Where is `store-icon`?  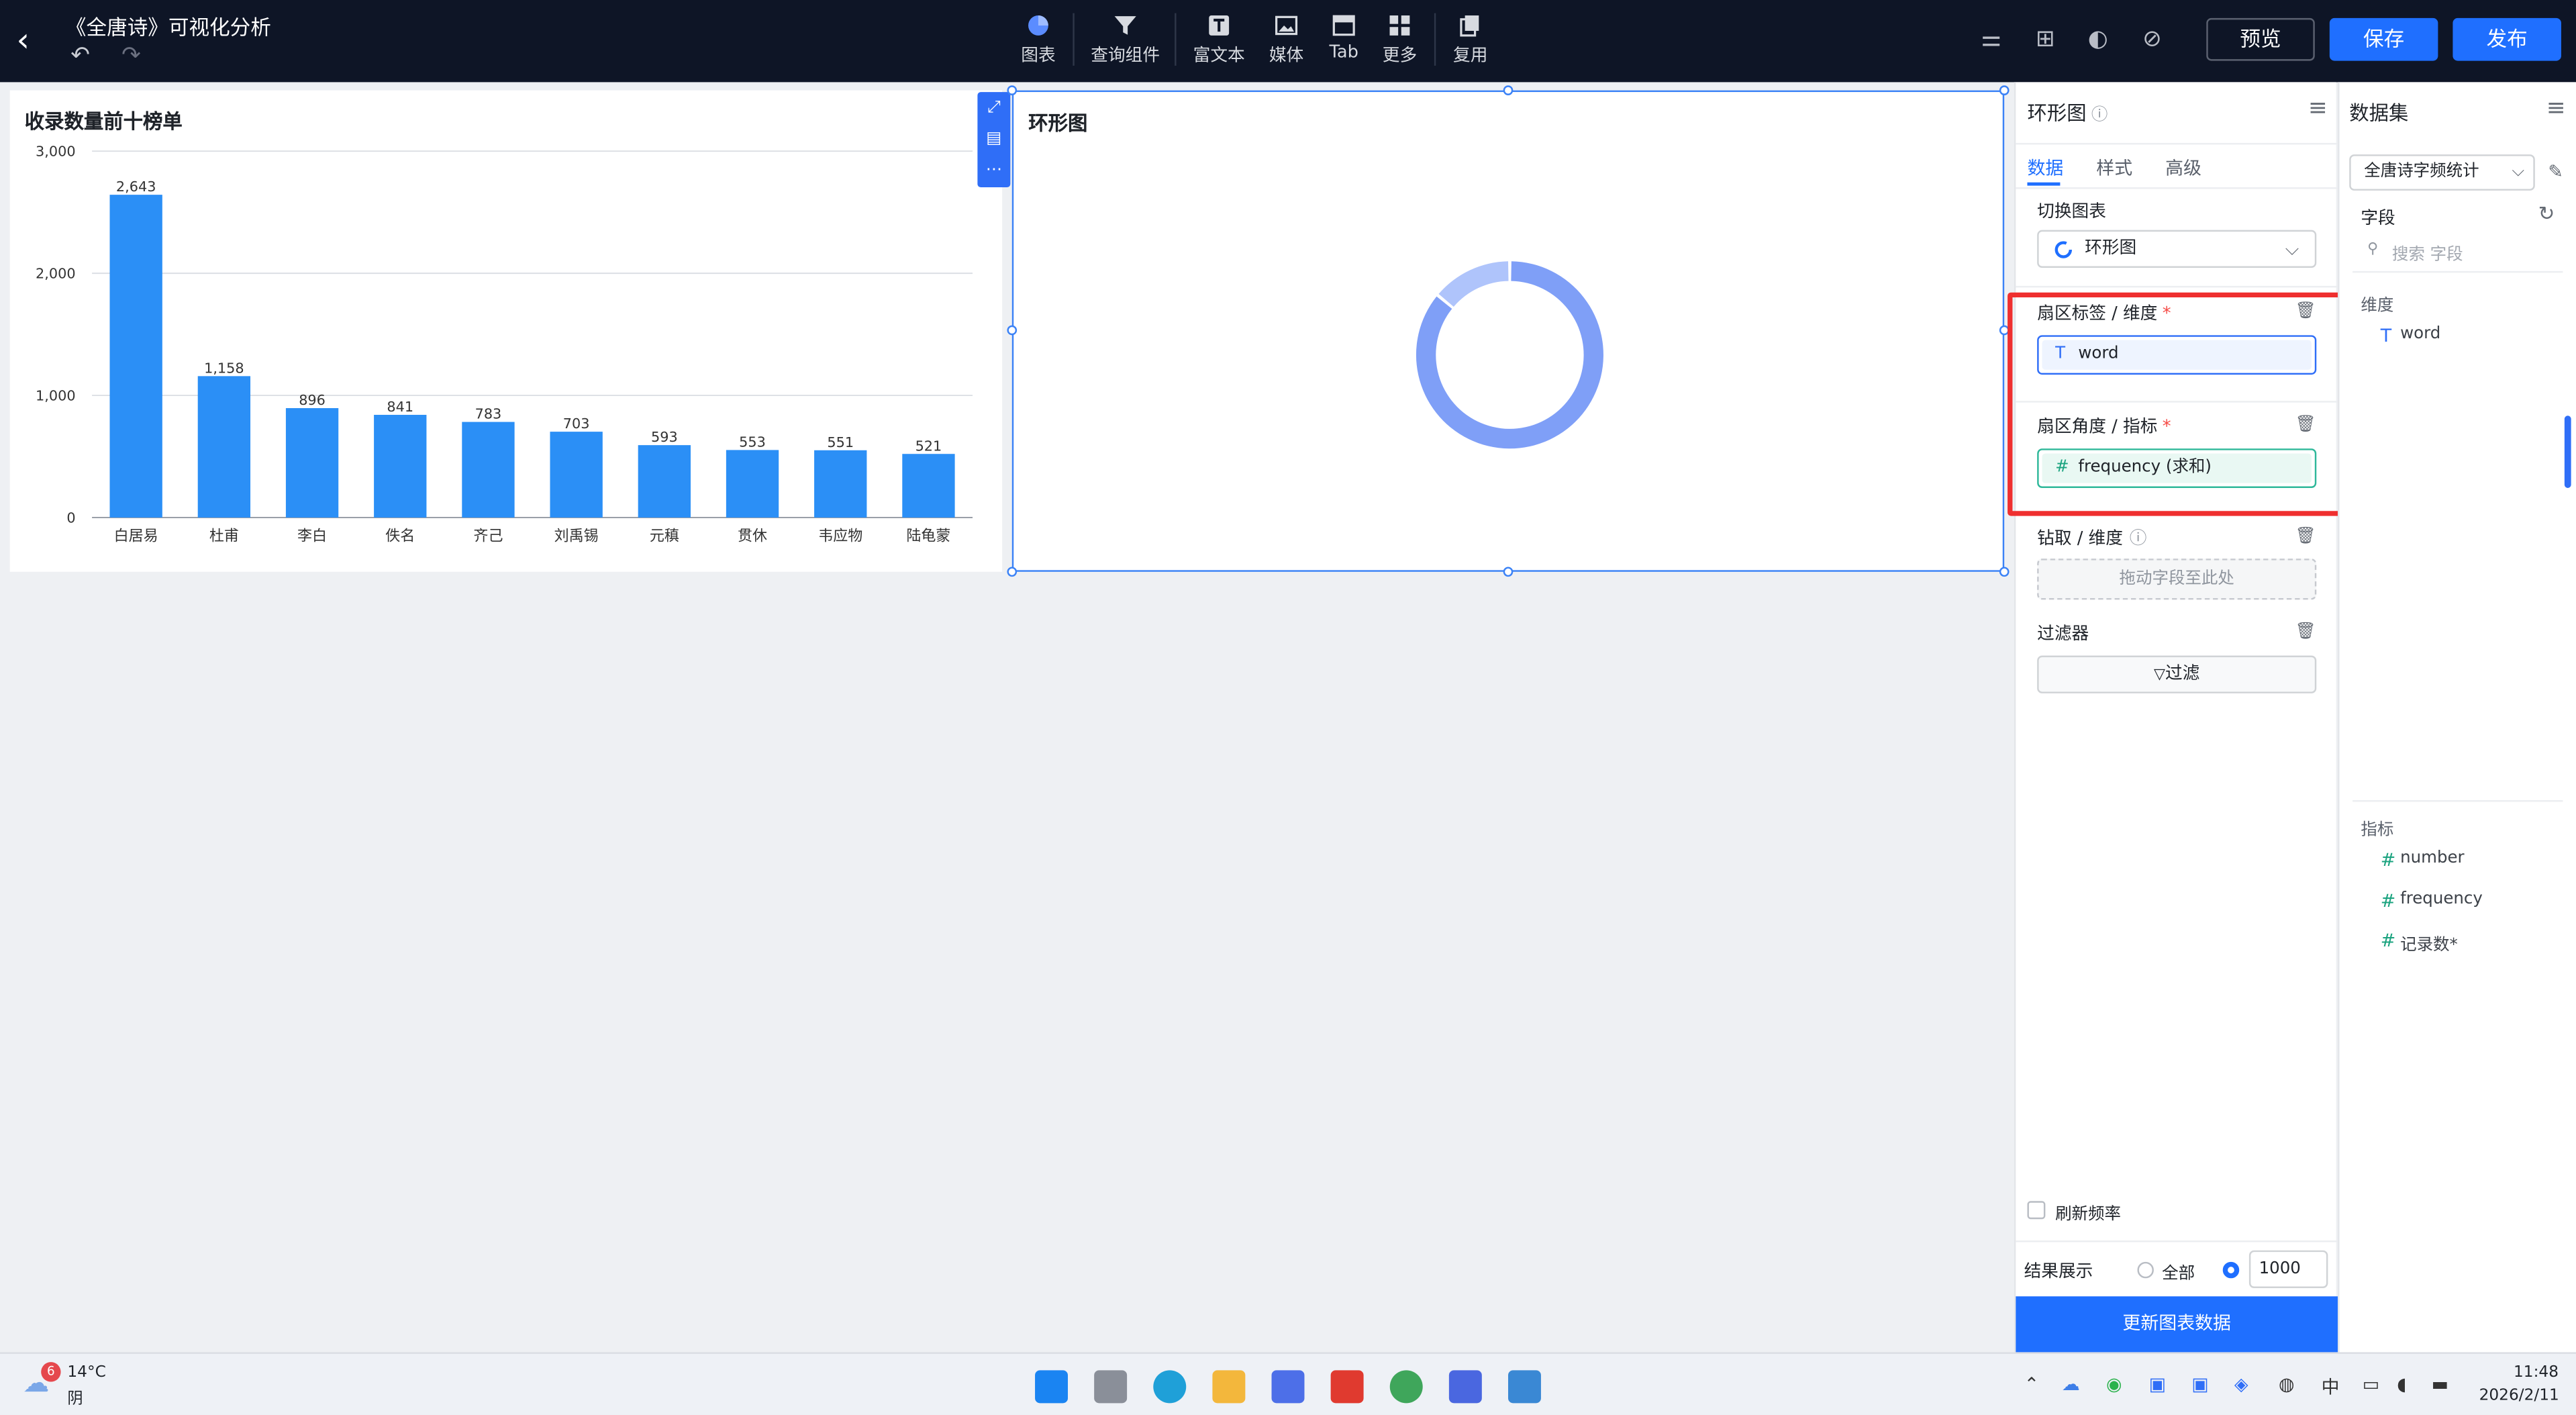
store-icon is located at coordinates (1288, 1387).